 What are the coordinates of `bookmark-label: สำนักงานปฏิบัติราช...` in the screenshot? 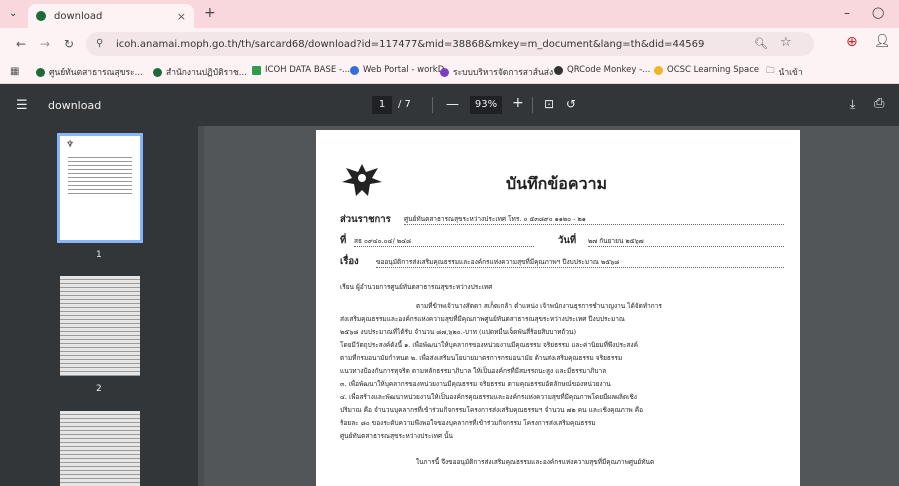 It's located at (206, 73).